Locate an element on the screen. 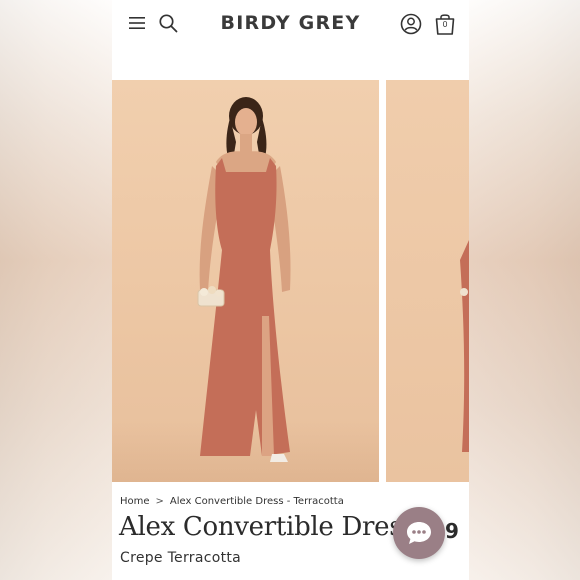 The height and width of the screenshot is (580, 580). bag-count: 0 is located at coordinates (445, 24).